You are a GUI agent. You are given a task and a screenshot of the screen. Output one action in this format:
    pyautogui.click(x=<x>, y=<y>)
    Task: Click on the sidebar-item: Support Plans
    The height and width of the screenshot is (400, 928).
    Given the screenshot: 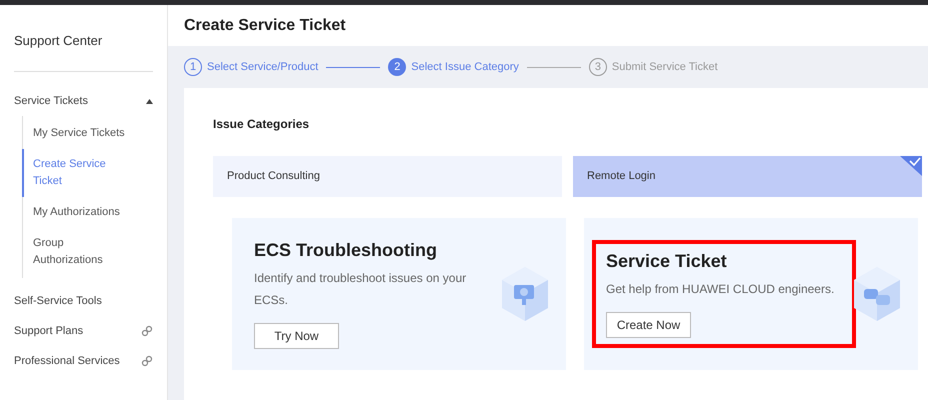 What is the action you would take?
    pyautogui.click(x=49, y=331)
    